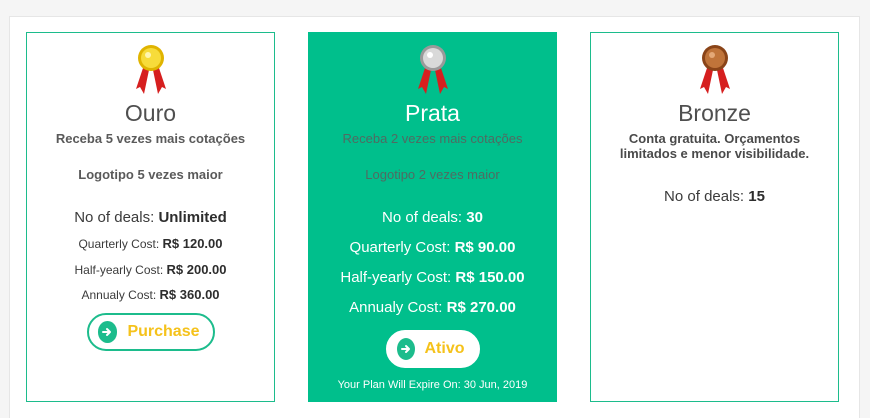 Image resolution: width=870 pixels, height=418 pixels. What do you see at coordinates (474, 217) in the screenshot?
I see `deals-value: 30` at bounding box center [474, 217].